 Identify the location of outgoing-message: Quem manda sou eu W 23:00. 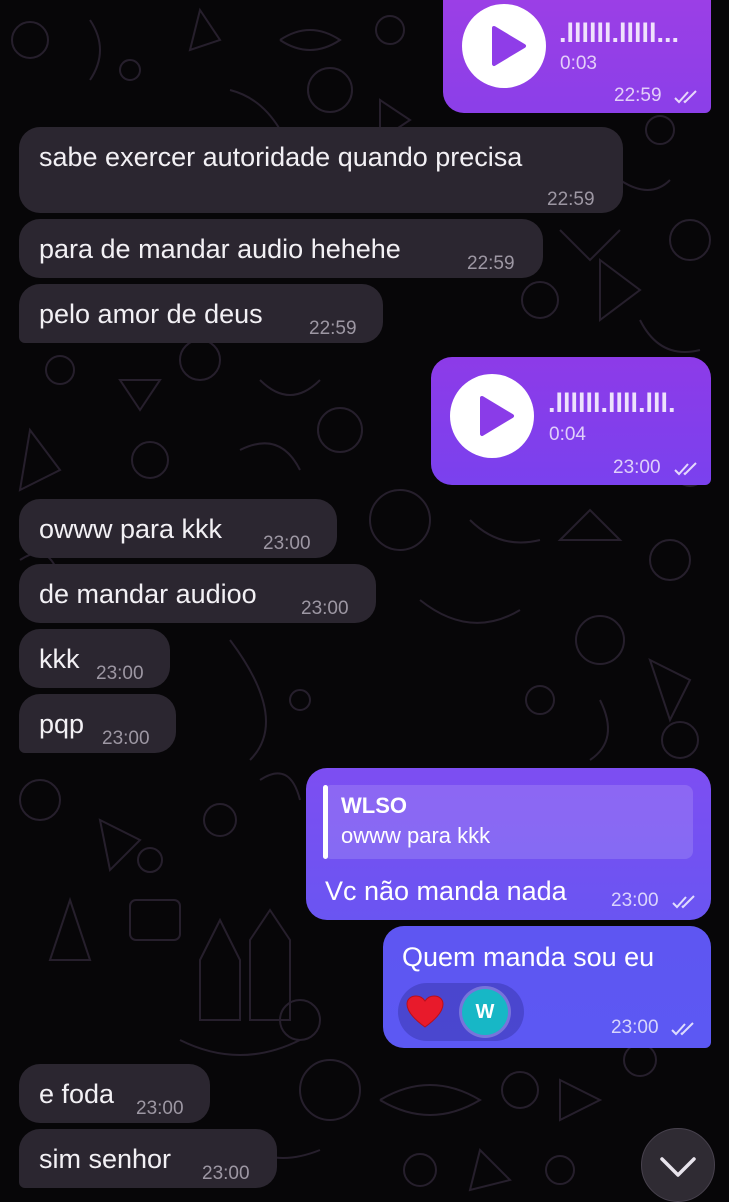
(547, 987).